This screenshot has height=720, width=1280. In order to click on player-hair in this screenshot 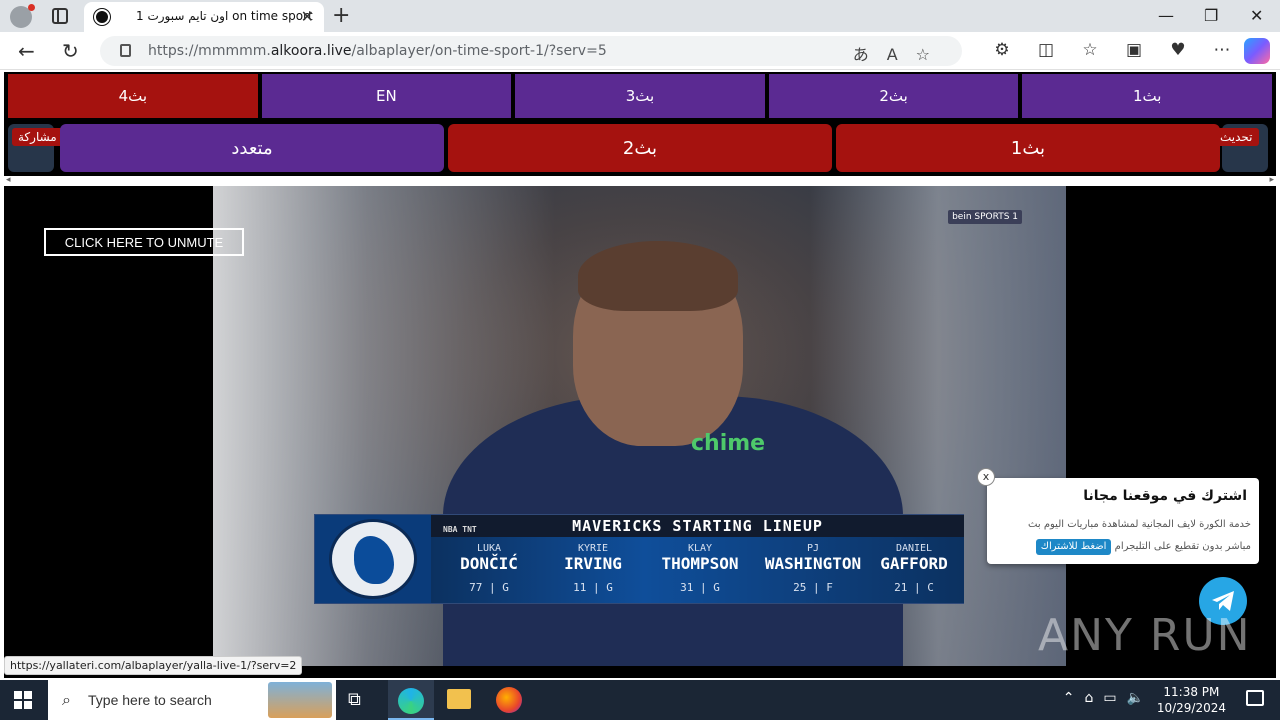, I will do `click(658, 276)`.